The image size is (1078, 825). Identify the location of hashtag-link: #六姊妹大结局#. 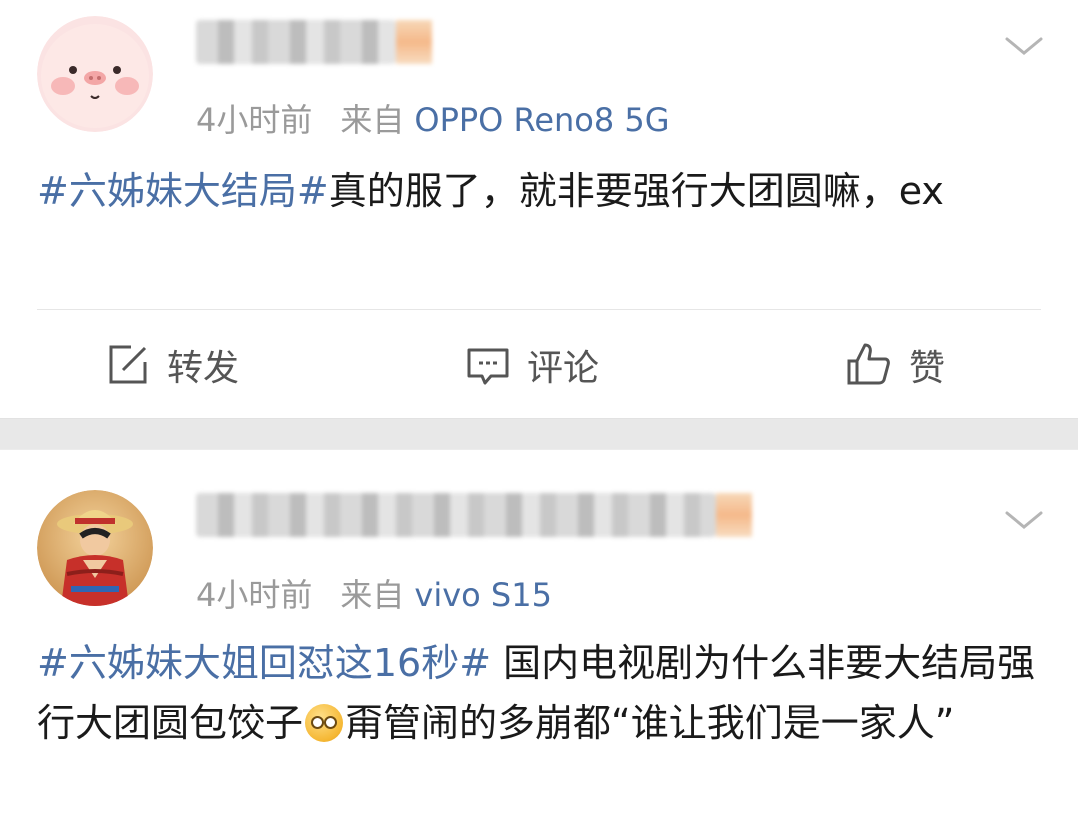
(183, 191).